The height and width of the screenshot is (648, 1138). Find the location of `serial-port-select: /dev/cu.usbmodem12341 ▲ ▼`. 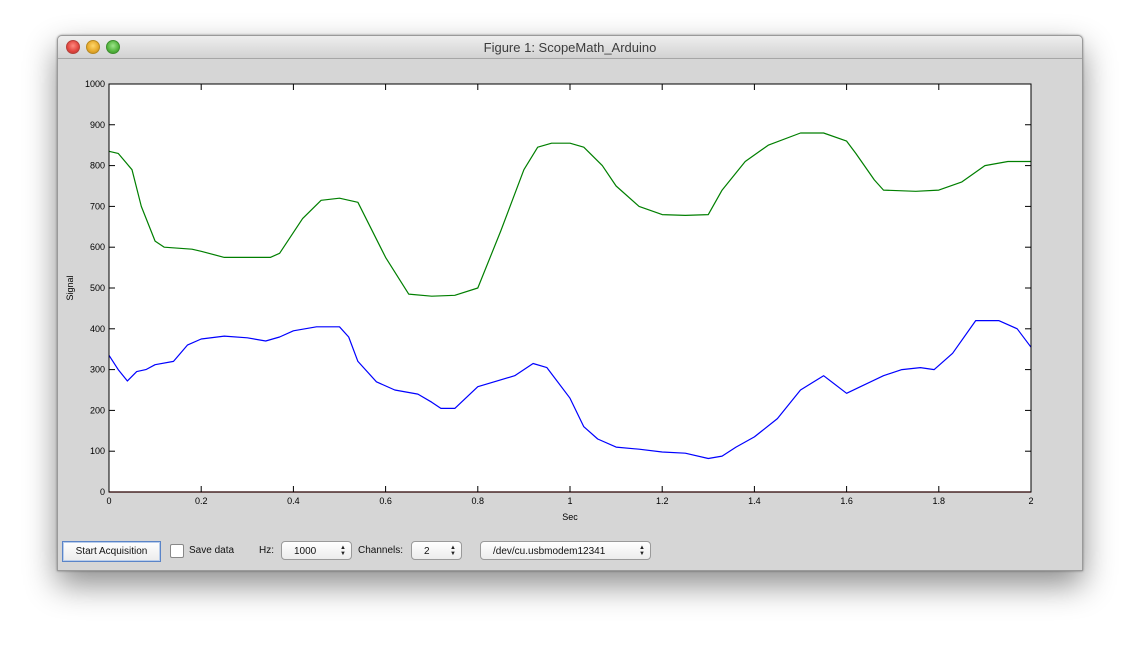

serial-port-select: /dev/cu.usbmodem12341 ▲ ▼ is located at coordinates (565, 550).